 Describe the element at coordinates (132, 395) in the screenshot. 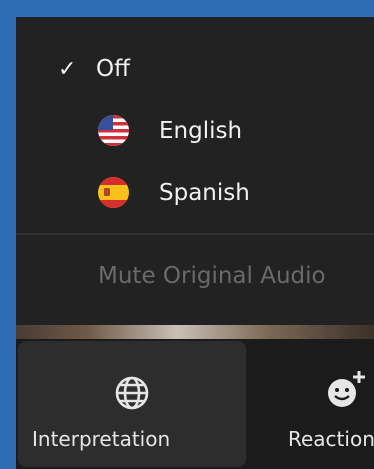

I see `globe-icon` at that location.